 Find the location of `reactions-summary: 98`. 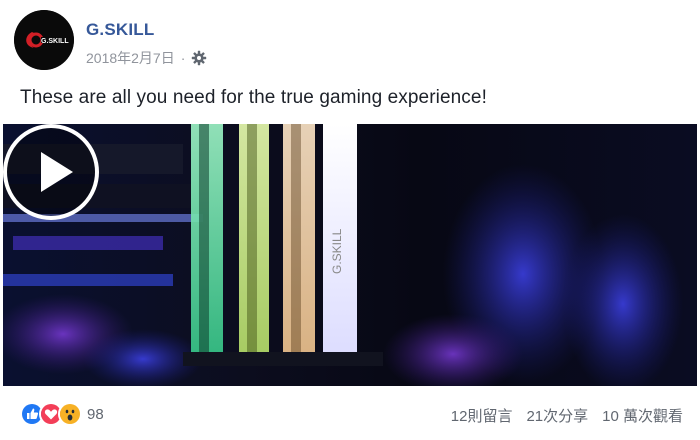

reactions-summary: 98 is located at coordinates (62, 414).